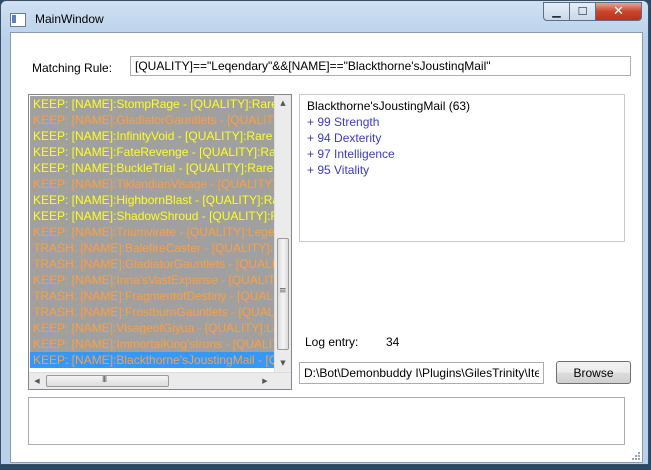 The width and height of the screenshot is (651, 470). What do you see at coordinates (72, 68) in the screenshot?
I see `matching-rule-label: Matching Rule:` at bounding box center [72, 68].